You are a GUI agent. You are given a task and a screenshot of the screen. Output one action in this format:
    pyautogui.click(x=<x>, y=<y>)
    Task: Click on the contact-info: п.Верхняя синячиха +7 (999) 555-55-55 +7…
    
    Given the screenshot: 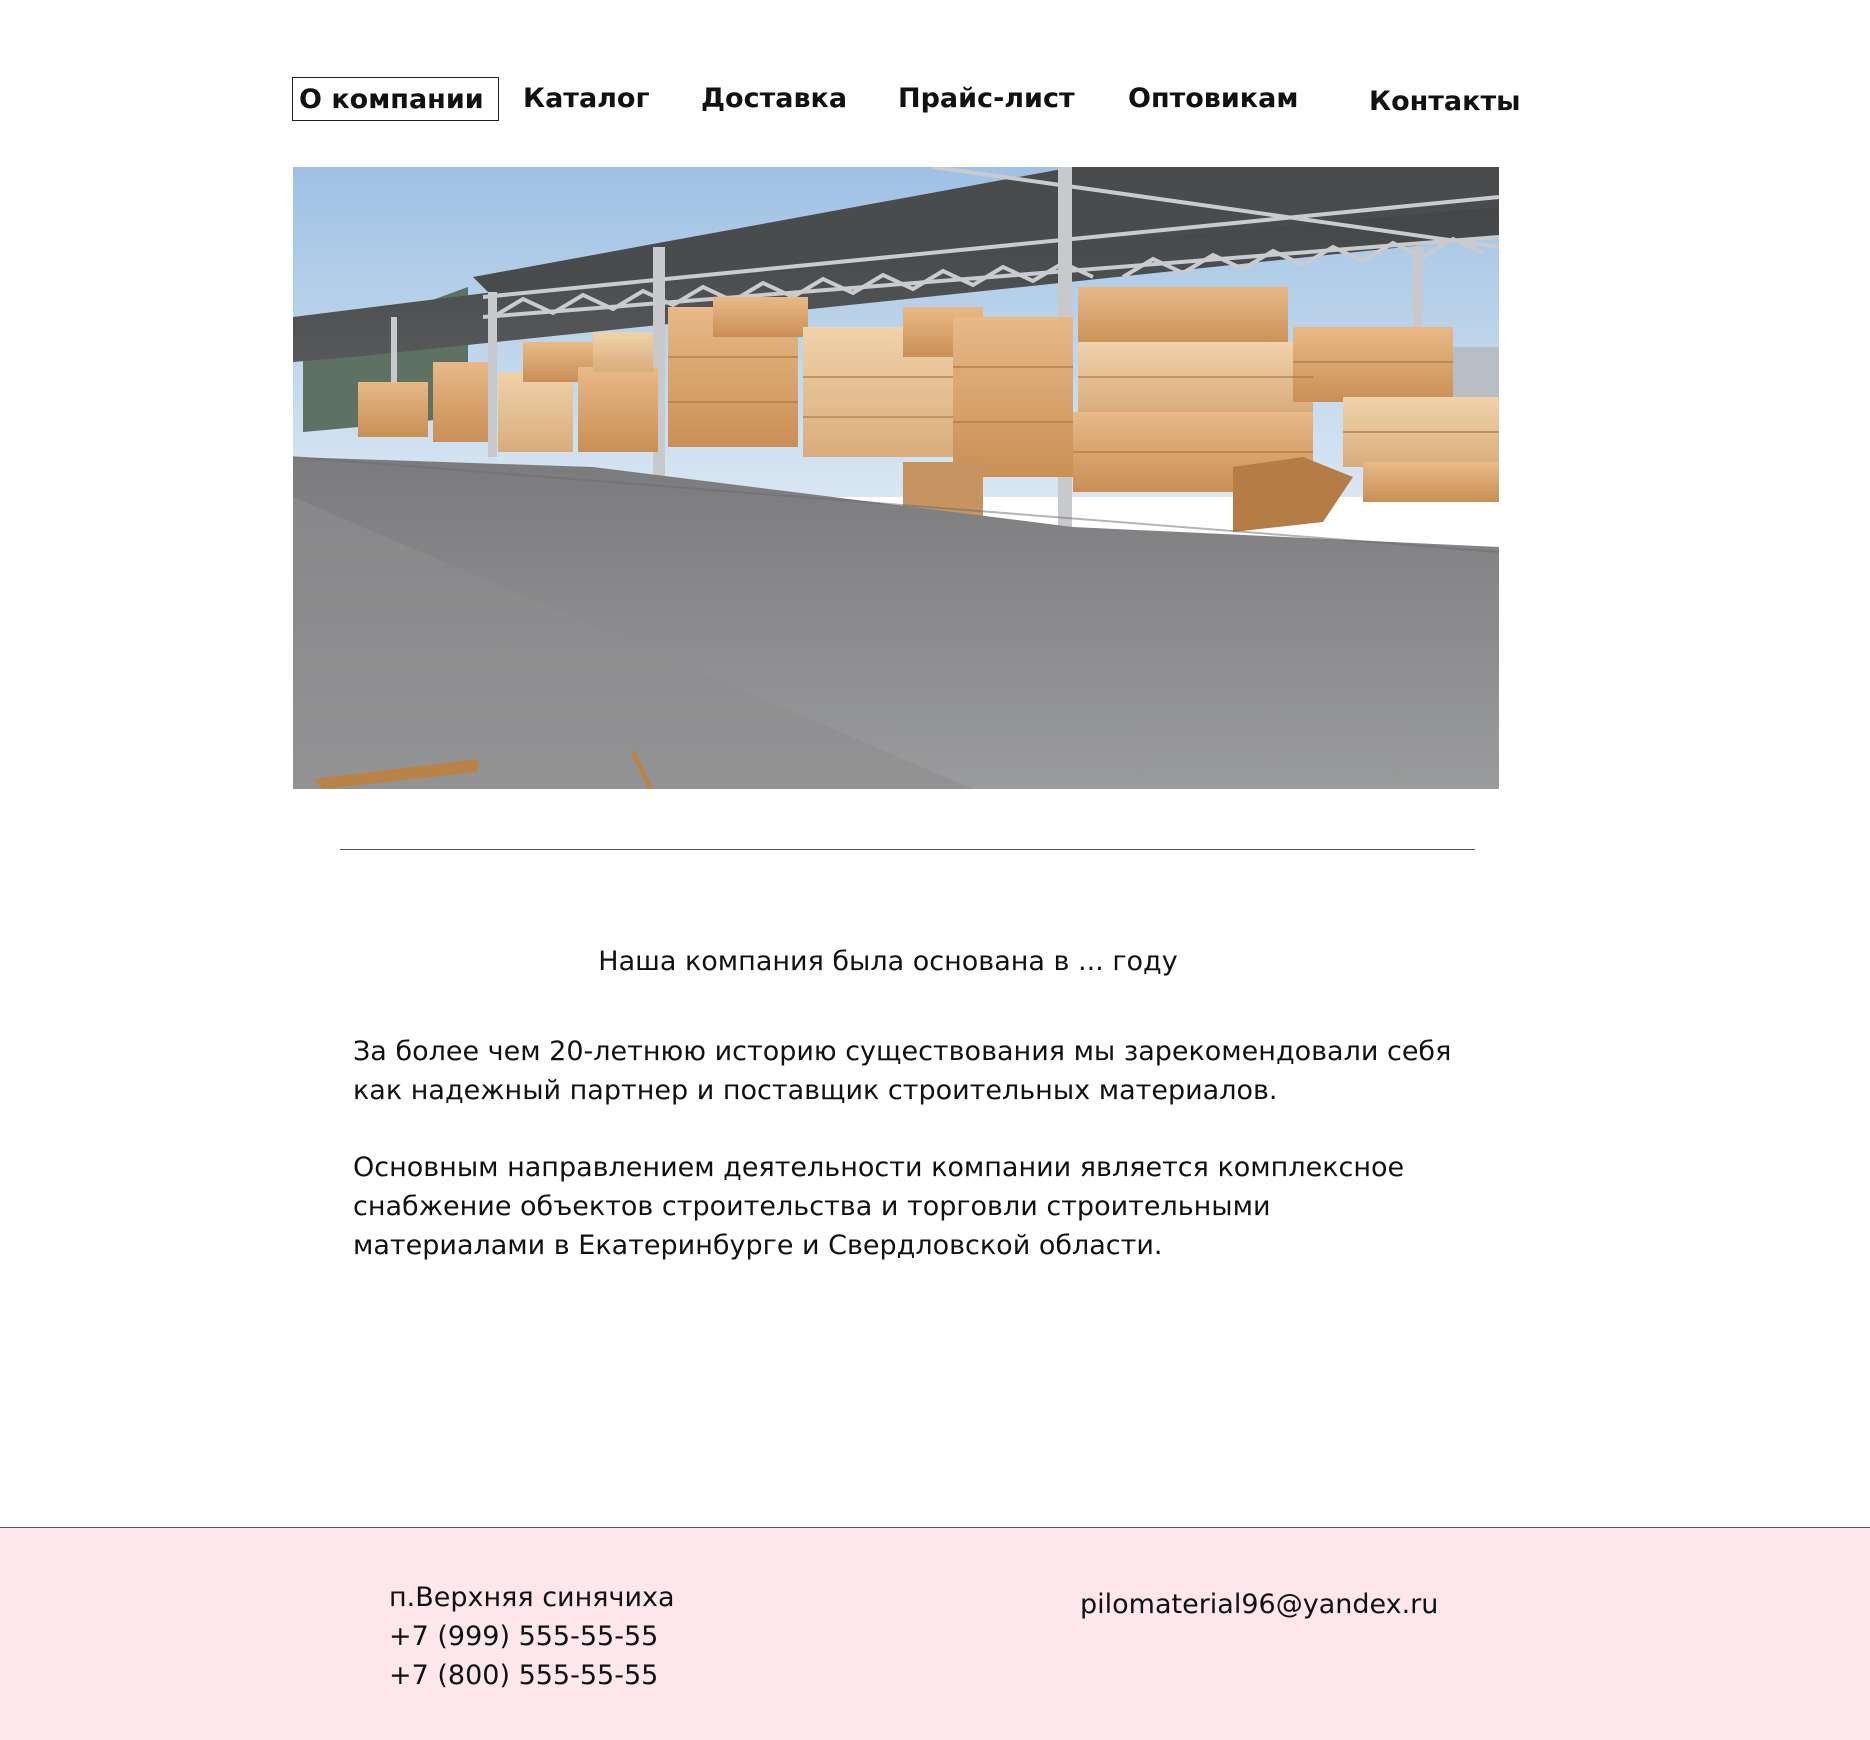 What is the action you would take?
    pyautogui.click(x=532, y=1636)
    